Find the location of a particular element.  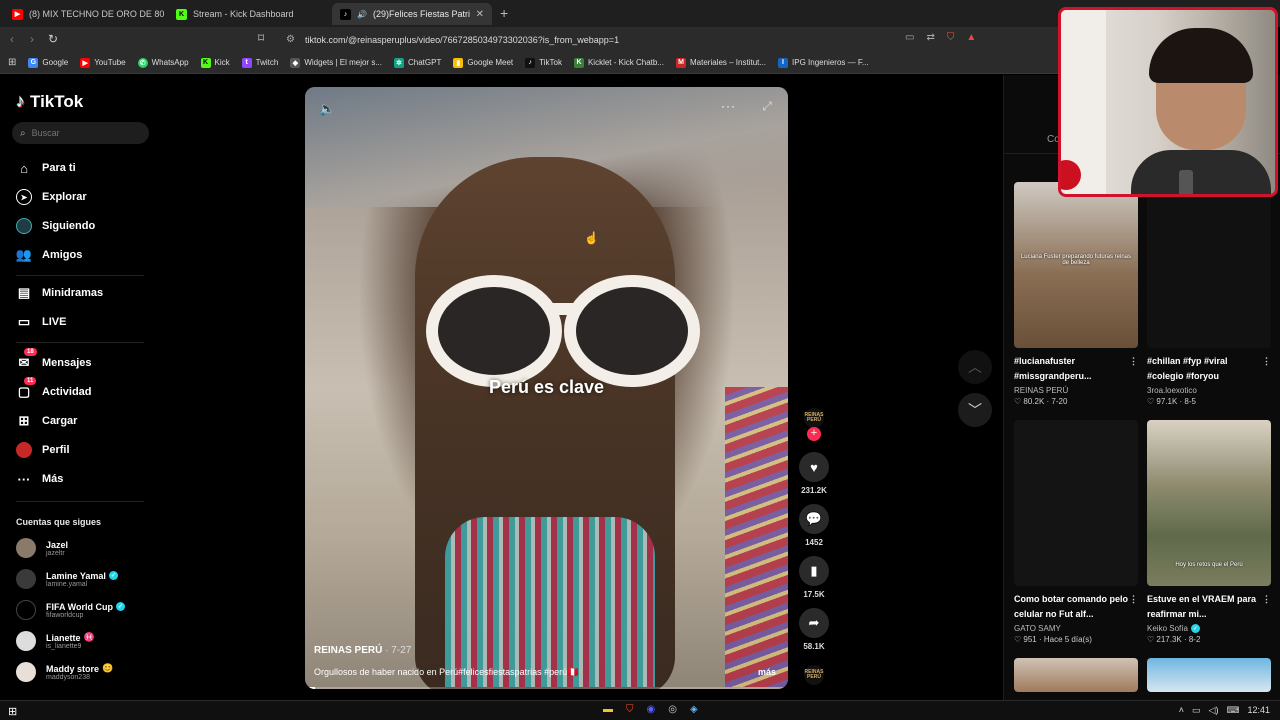

follow-button: + is located at coordinates (814, 434).